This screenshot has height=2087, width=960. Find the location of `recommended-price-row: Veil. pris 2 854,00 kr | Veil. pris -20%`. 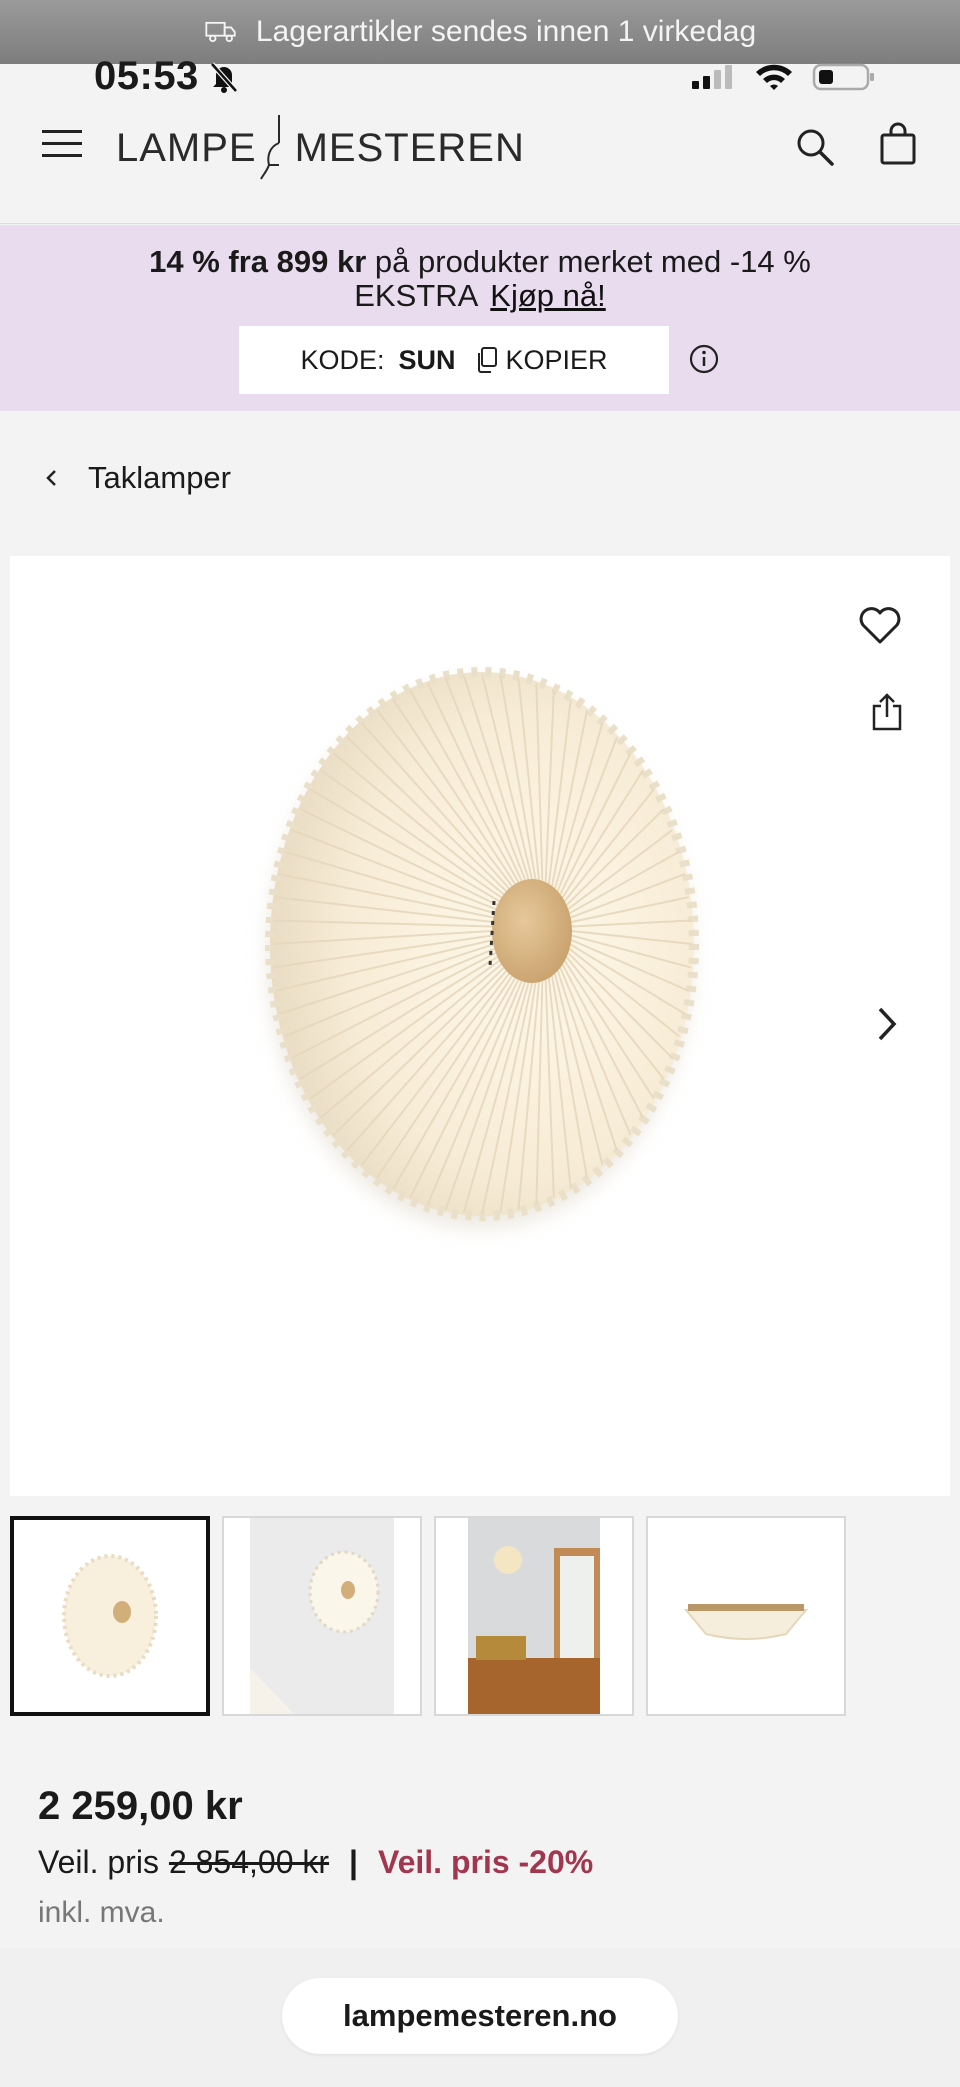

recommended-price-row: Veil. pris 2 854,00 kr | Veil. pris -20% is located at coordinates (315, 1862).